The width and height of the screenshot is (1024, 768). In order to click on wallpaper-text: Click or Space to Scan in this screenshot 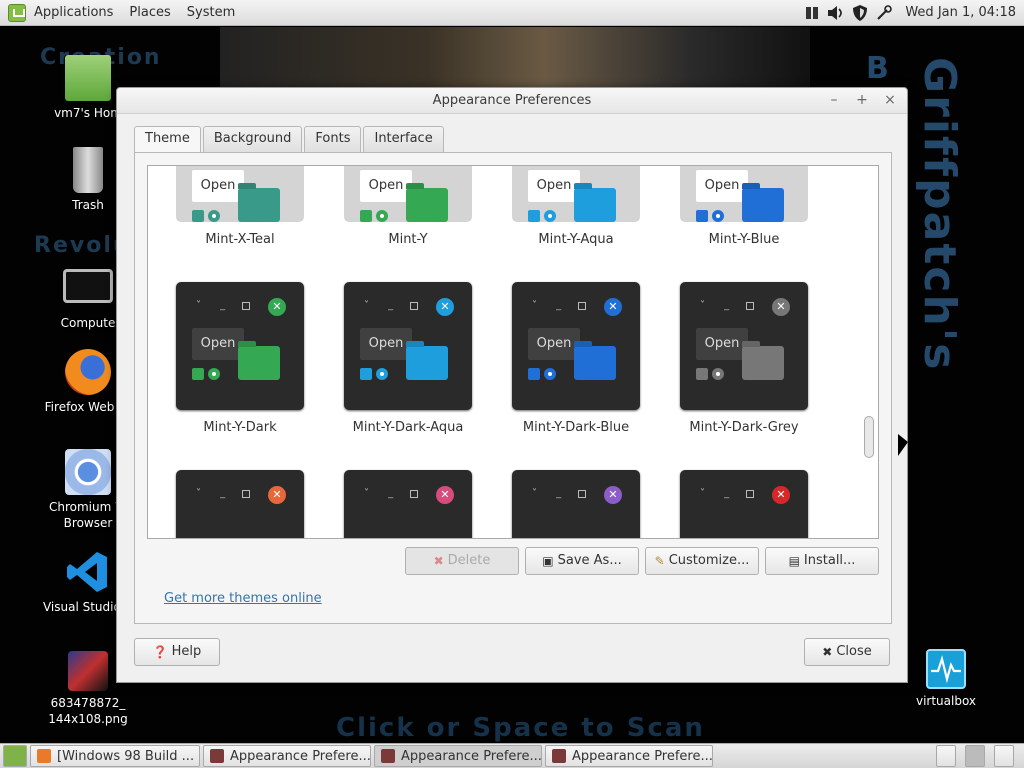, I will do `click(520, 728)`.